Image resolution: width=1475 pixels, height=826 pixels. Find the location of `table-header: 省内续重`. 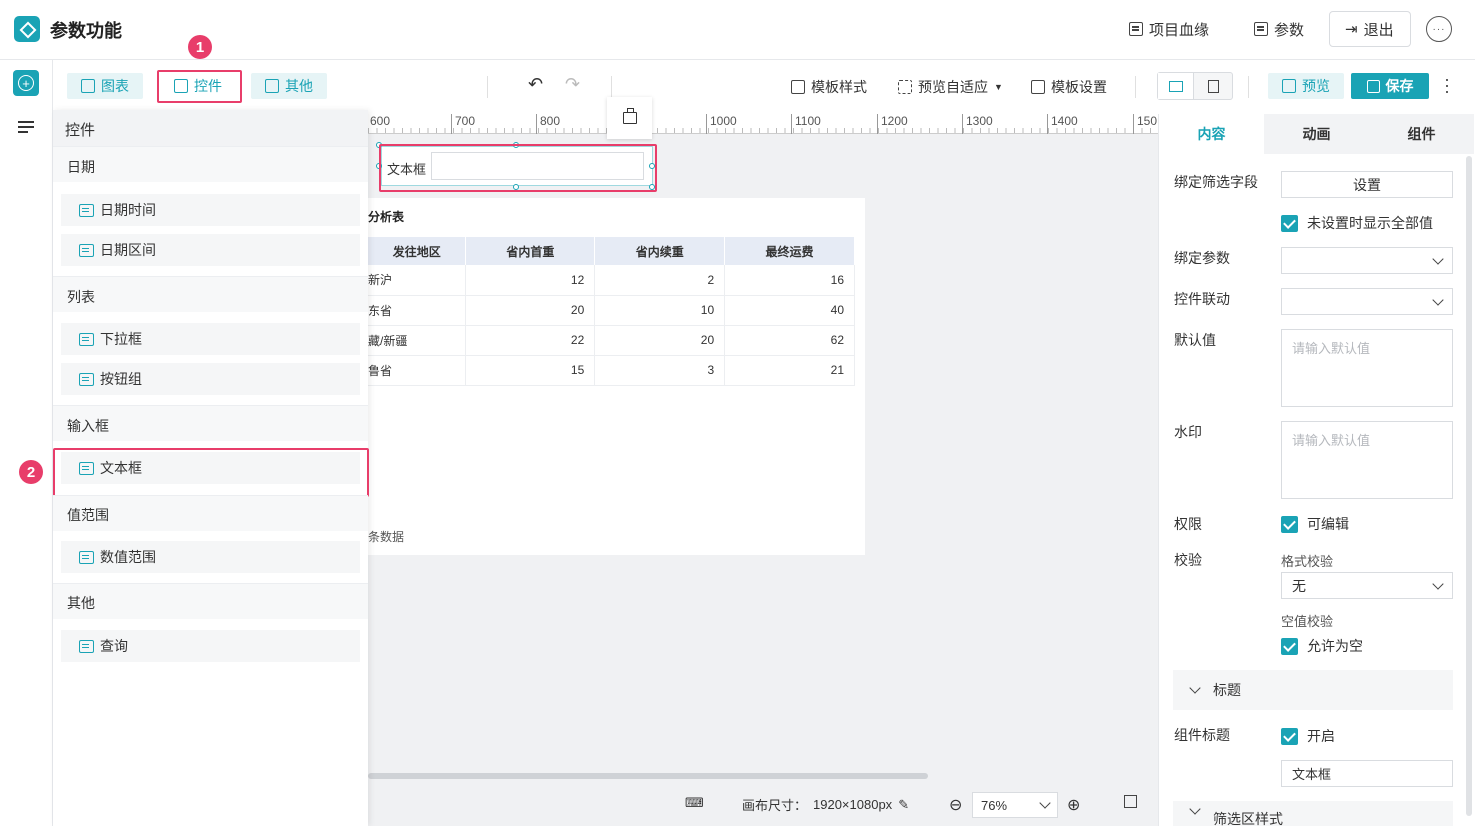

table-header: 省内续重 is located at coordinates (660, 251).